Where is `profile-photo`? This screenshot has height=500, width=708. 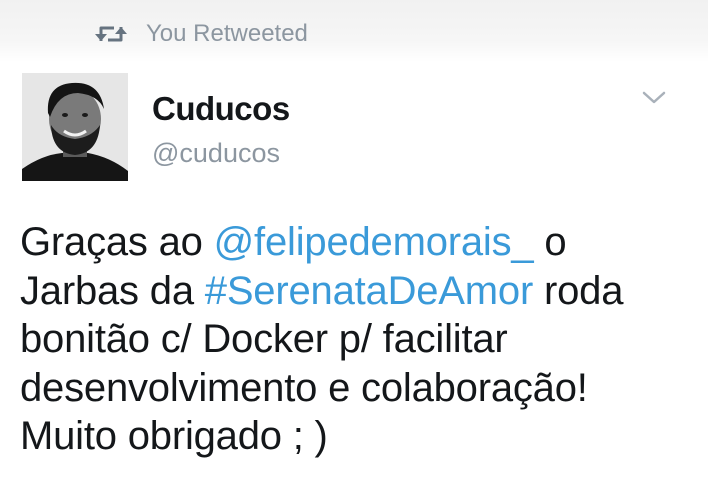
profile-photo is located at coordinates (75, 127).